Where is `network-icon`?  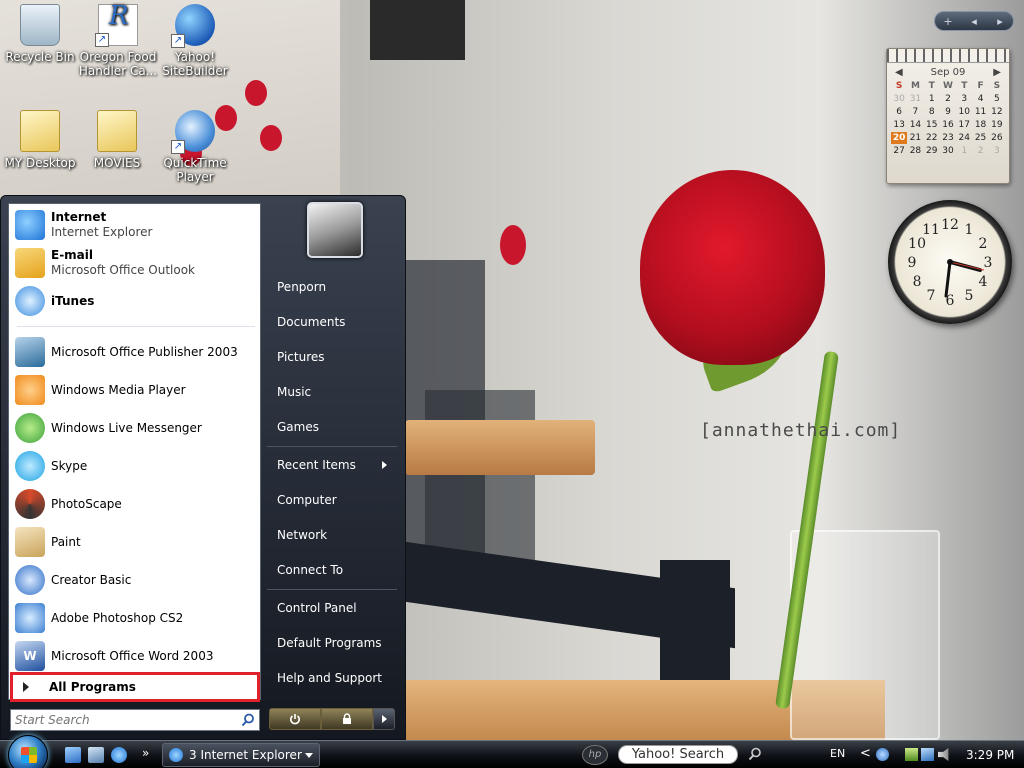 network-icon is located at coordinates (927, 754).